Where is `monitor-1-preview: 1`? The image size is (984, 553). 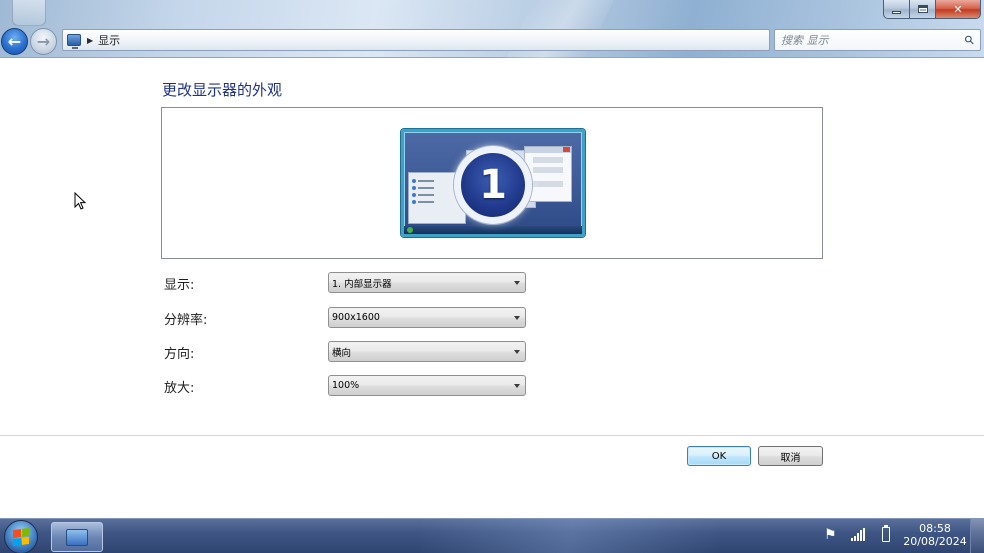
monitor-1-preview: 1 is located at coordinates (493, 183).